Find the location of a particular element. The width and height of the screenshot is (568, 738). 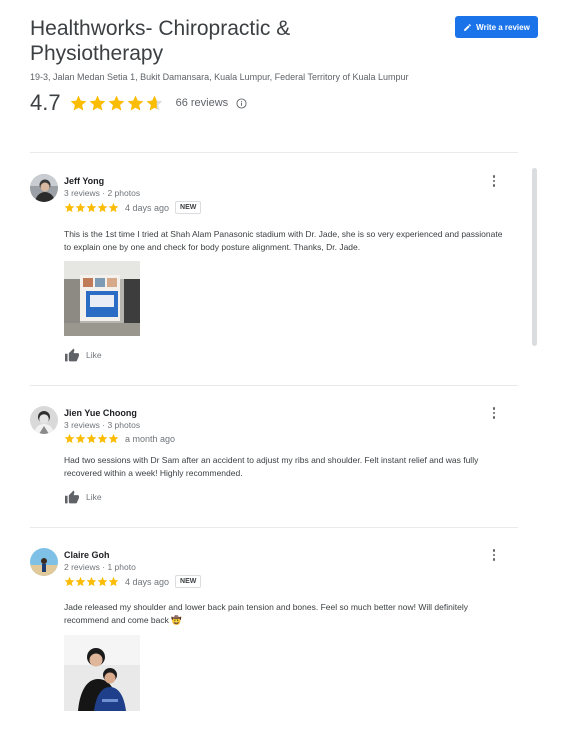

reviewer-name: Jien Yue Choong is located at coordinates (100, 413).